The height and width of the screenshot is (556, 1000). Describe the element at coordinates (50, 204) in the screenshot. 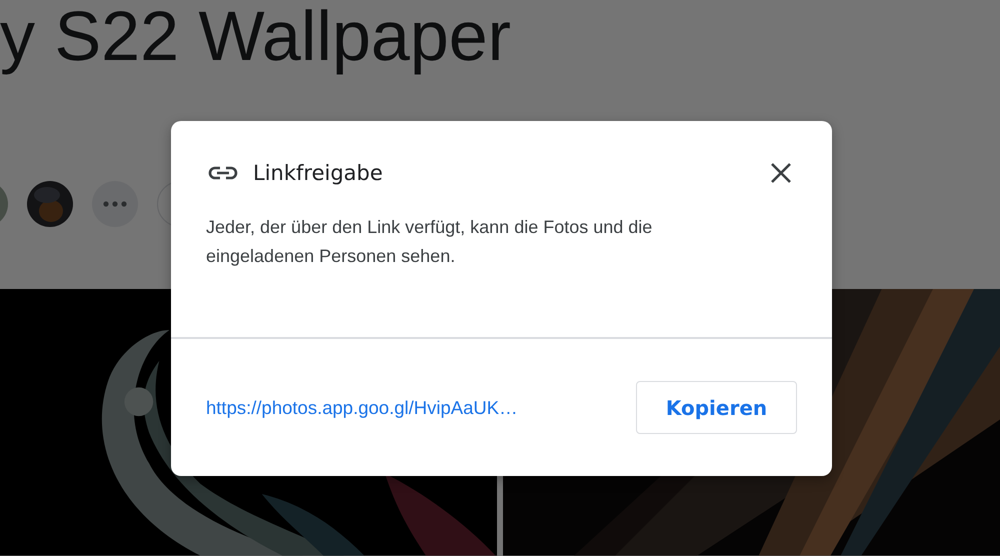

I see `avatar` at that location.